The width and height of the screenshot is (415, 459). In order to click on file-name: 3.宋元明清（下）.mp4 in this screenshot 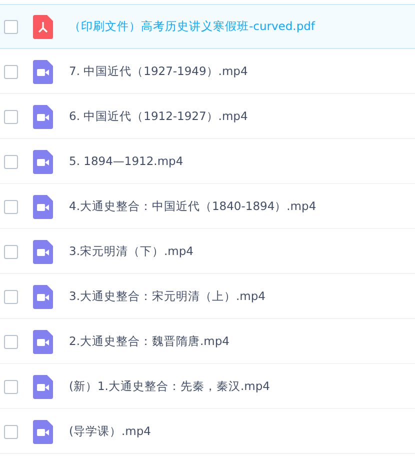, I will do `click(131, 251)`.